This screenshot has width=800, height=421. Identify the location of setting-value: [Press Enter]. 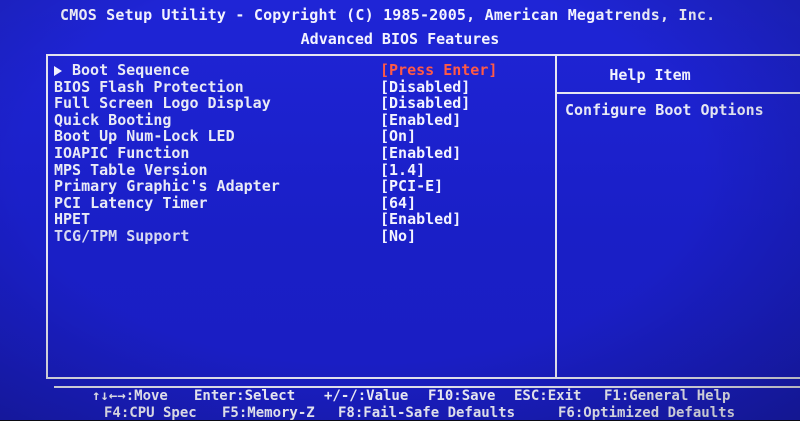
(438, 70).